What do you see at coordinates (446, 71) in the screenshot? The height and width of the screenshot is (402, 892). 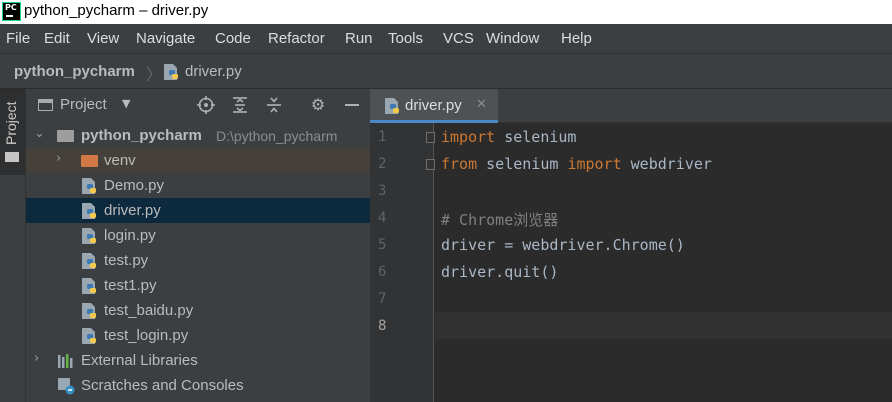 I see `navigation-bar: python_pycharm 〉 driver.py` at bounding box center [446, 71].